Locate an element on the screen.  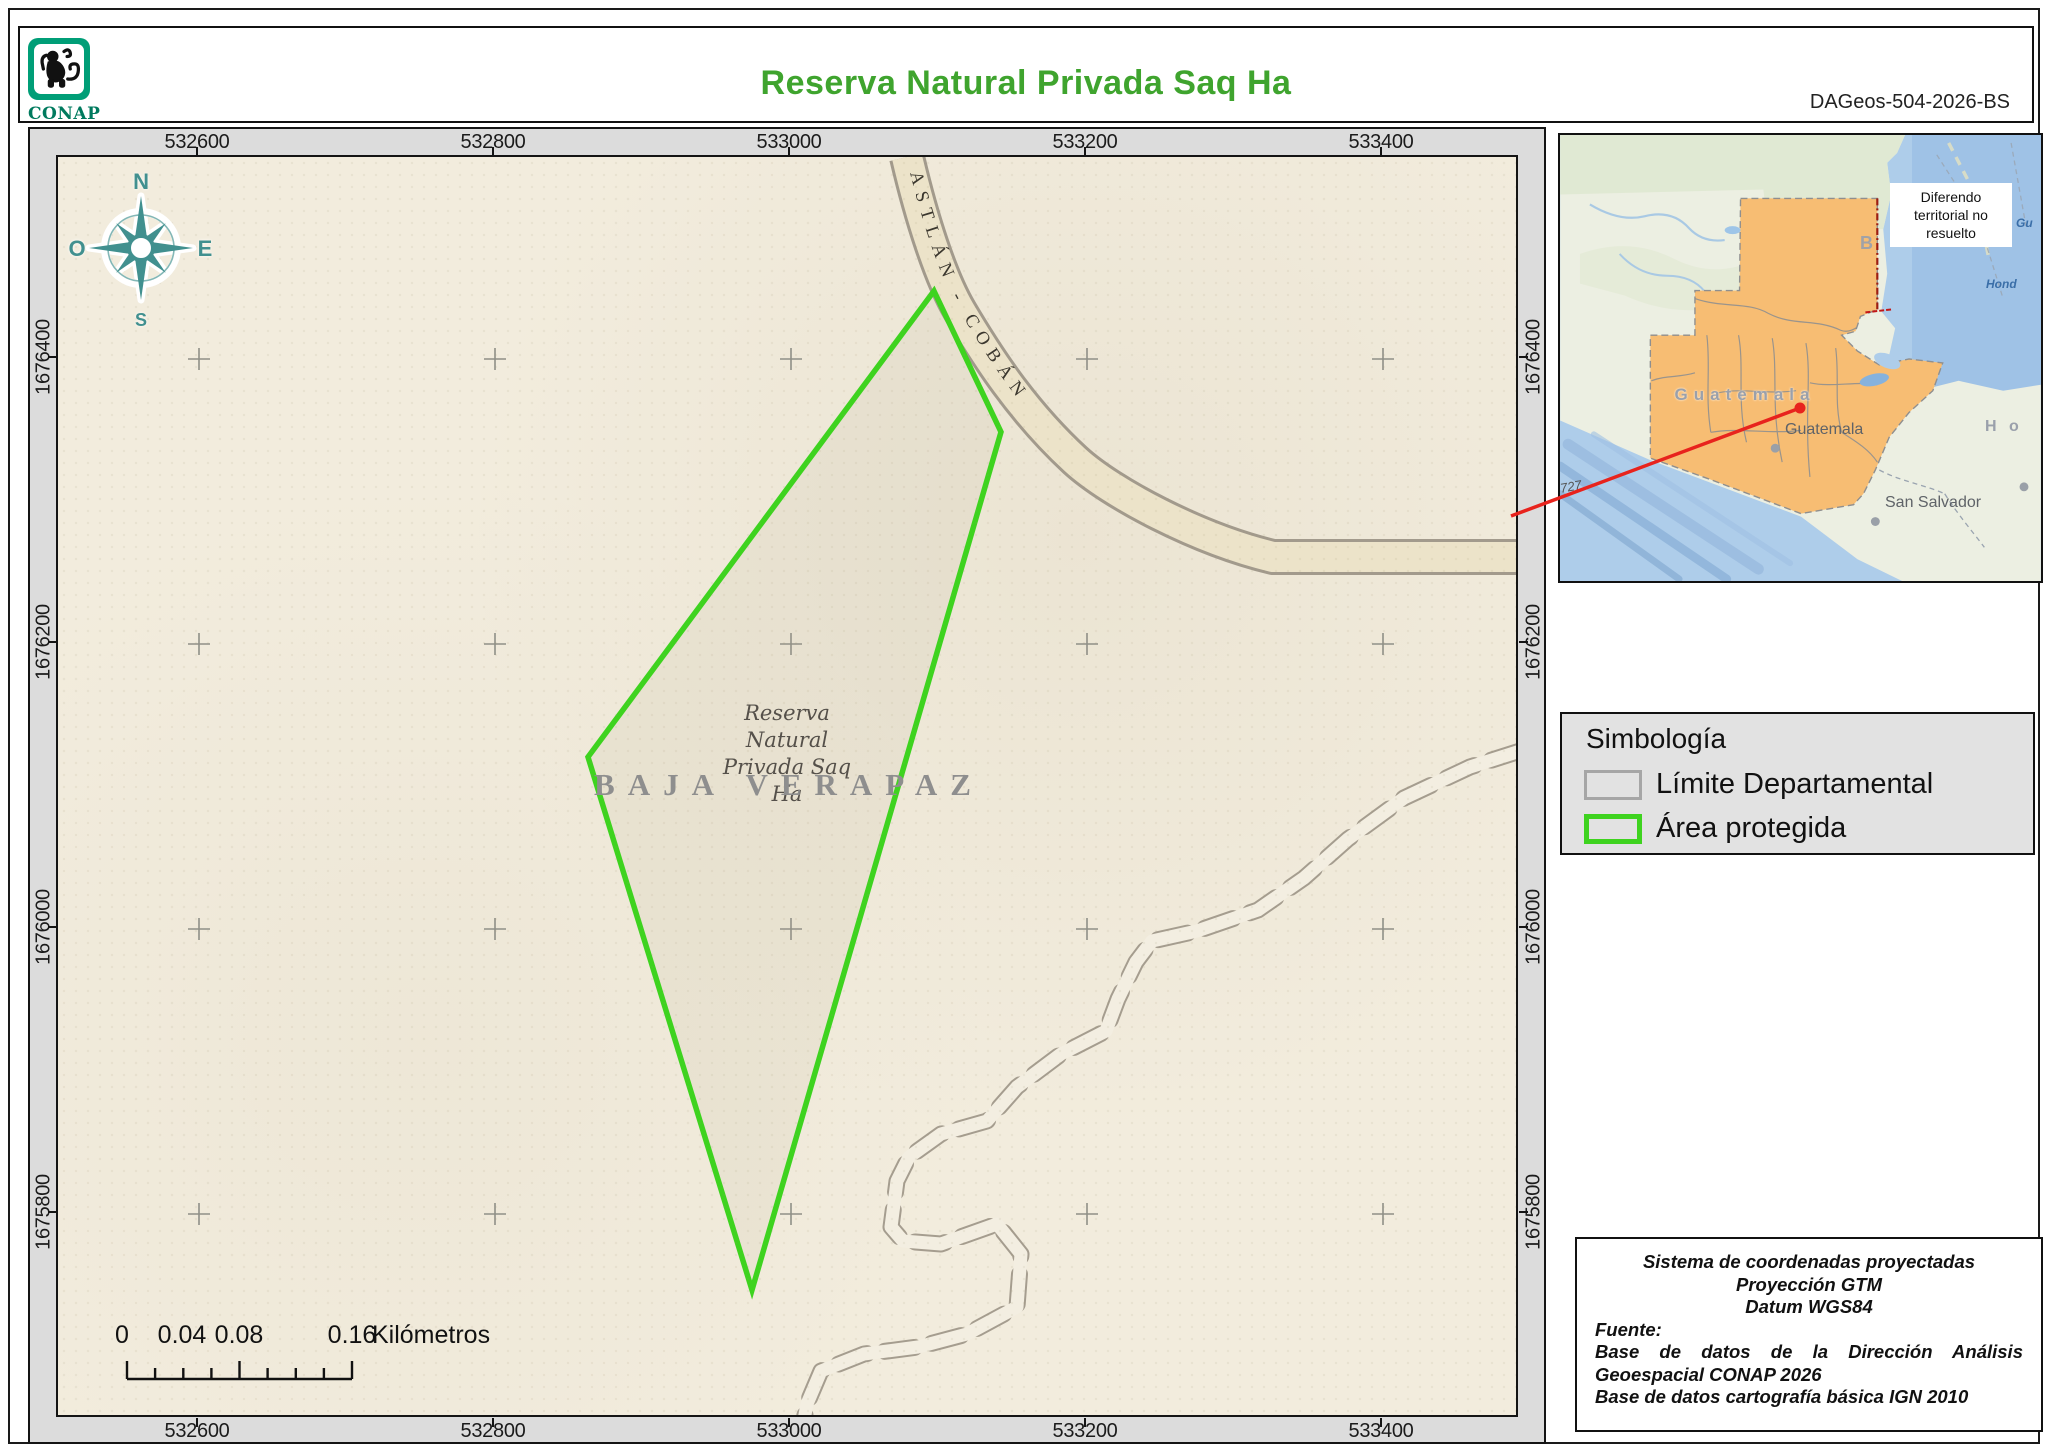
gulf-label-fragment: Hond is located at coordinates (2001, 284).